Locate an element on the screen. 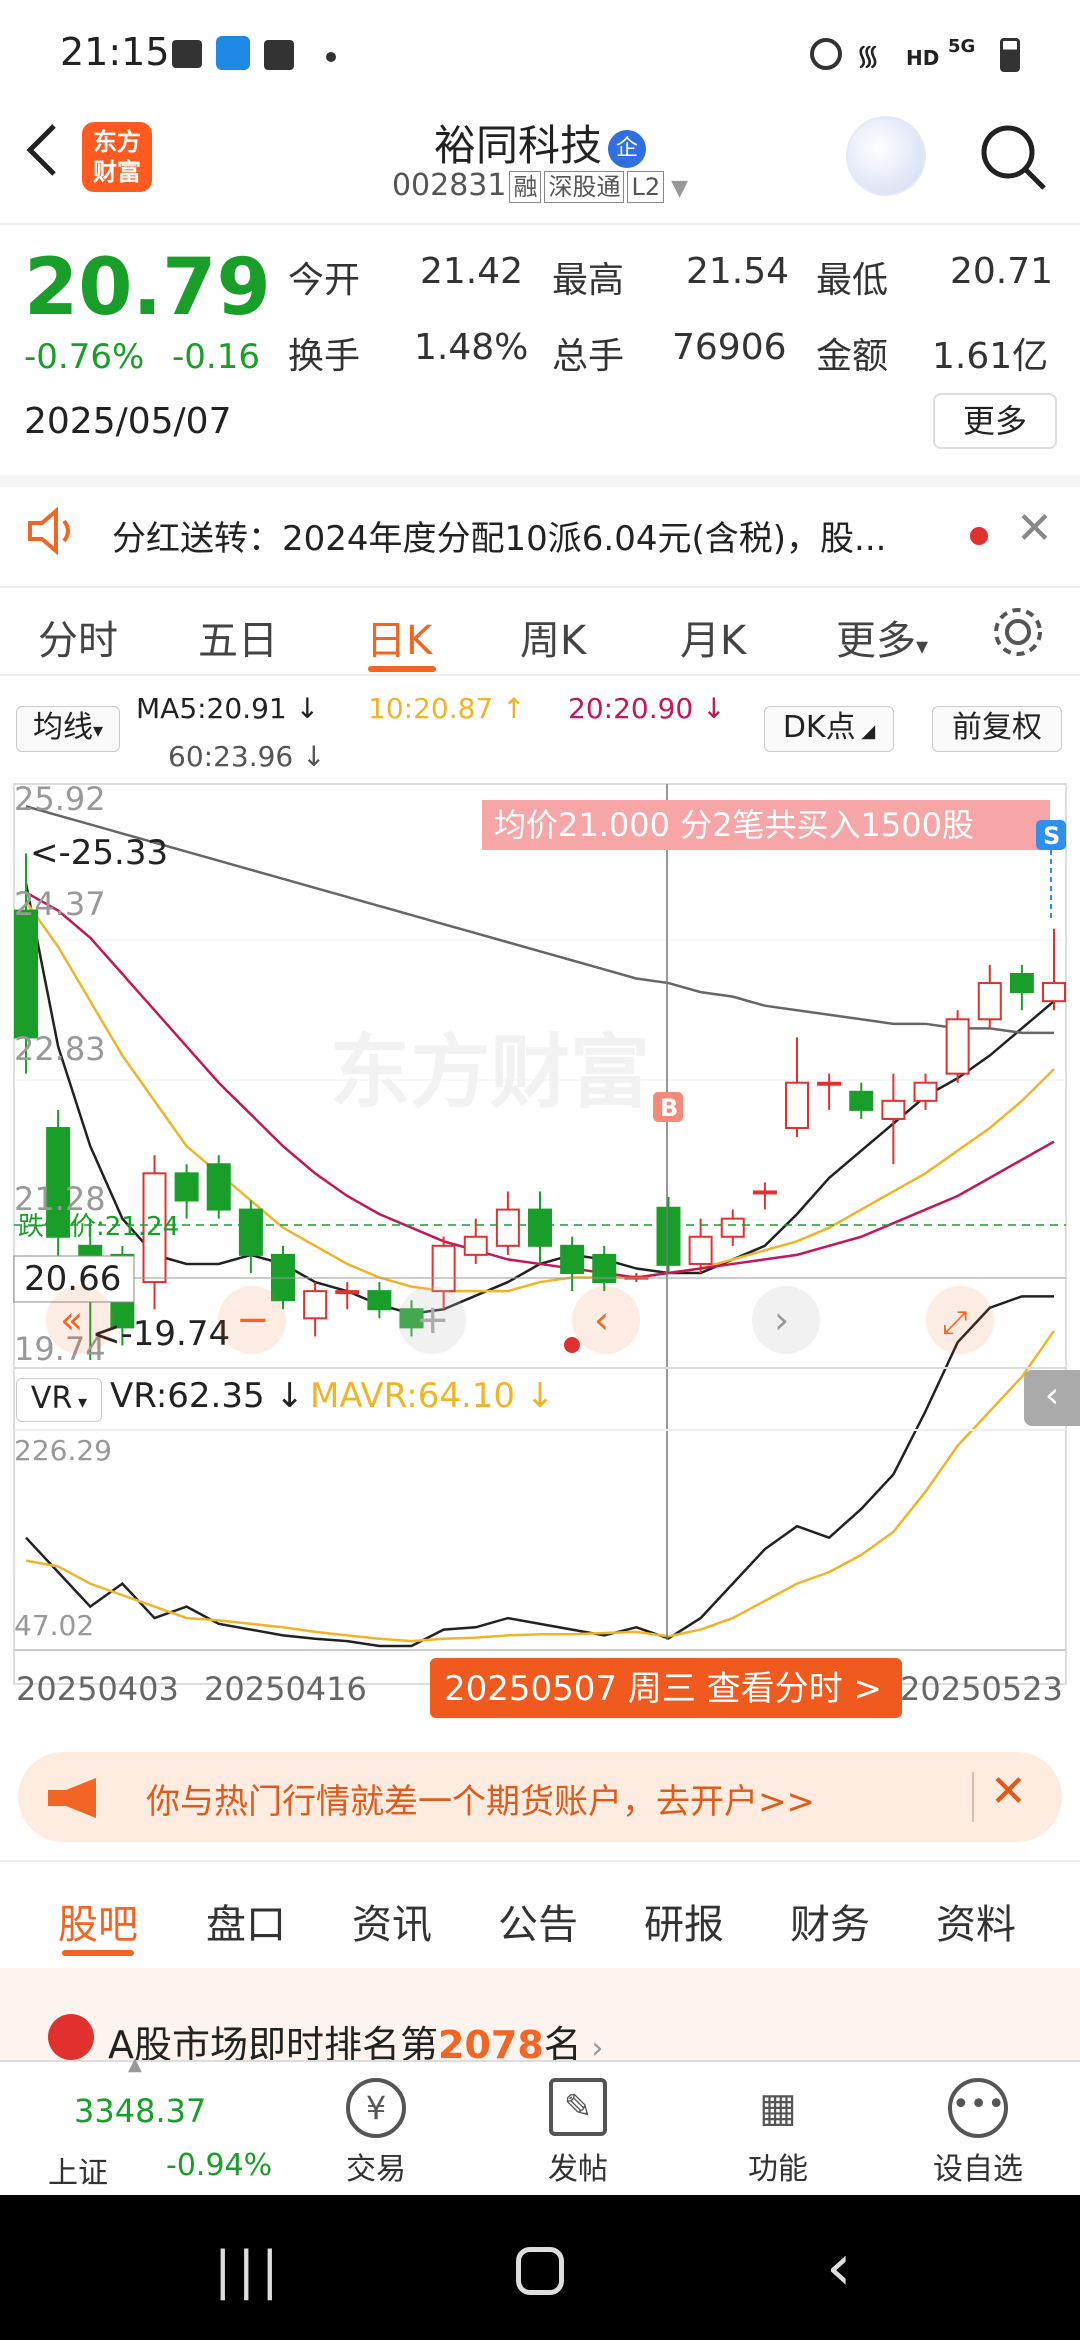  vr-selector: VR ▾ is located at coordinates (59, 1400).